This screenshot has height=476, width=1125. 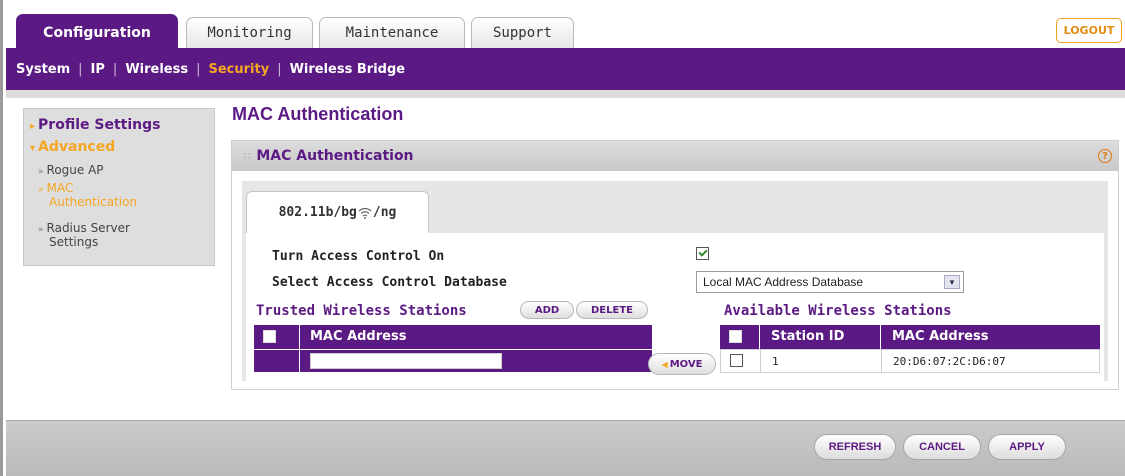 What do you see at coordinates (547, 310) in the screenshot?
I see `add-button: ADD` at bounding box center [547, 310].